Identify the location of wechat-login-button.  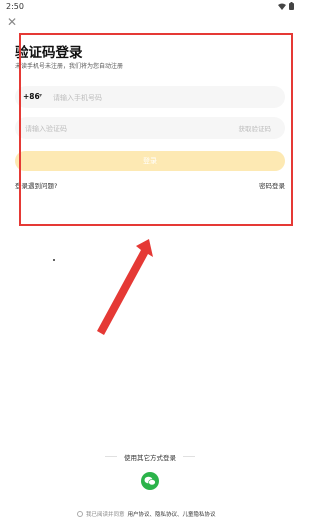
(150, 481).